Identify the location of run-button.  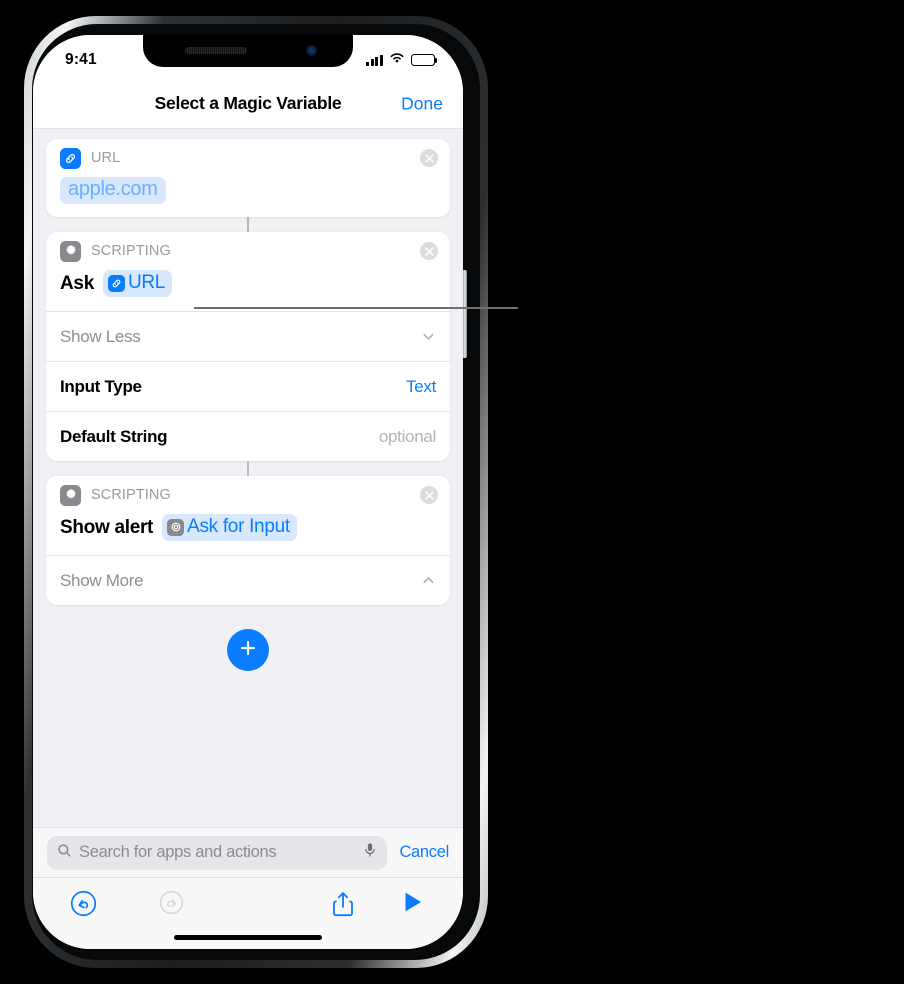
(413, 904).